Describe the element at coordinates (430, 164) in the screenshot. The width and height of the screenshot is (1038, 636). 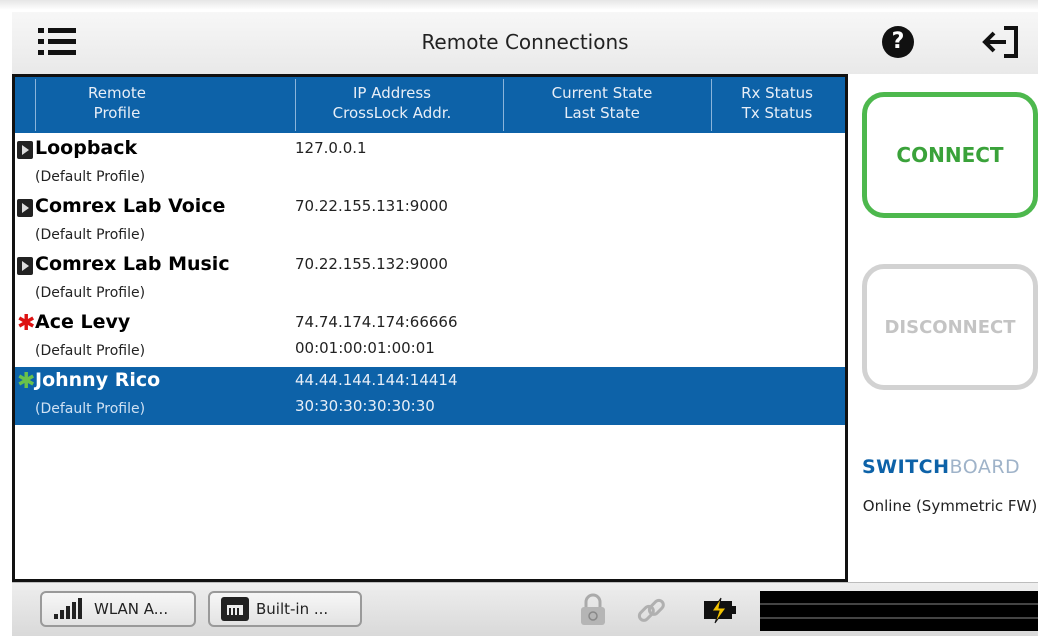
I see `list-item: Loopback 127.0.0.1 (Default Profile)` at that location.